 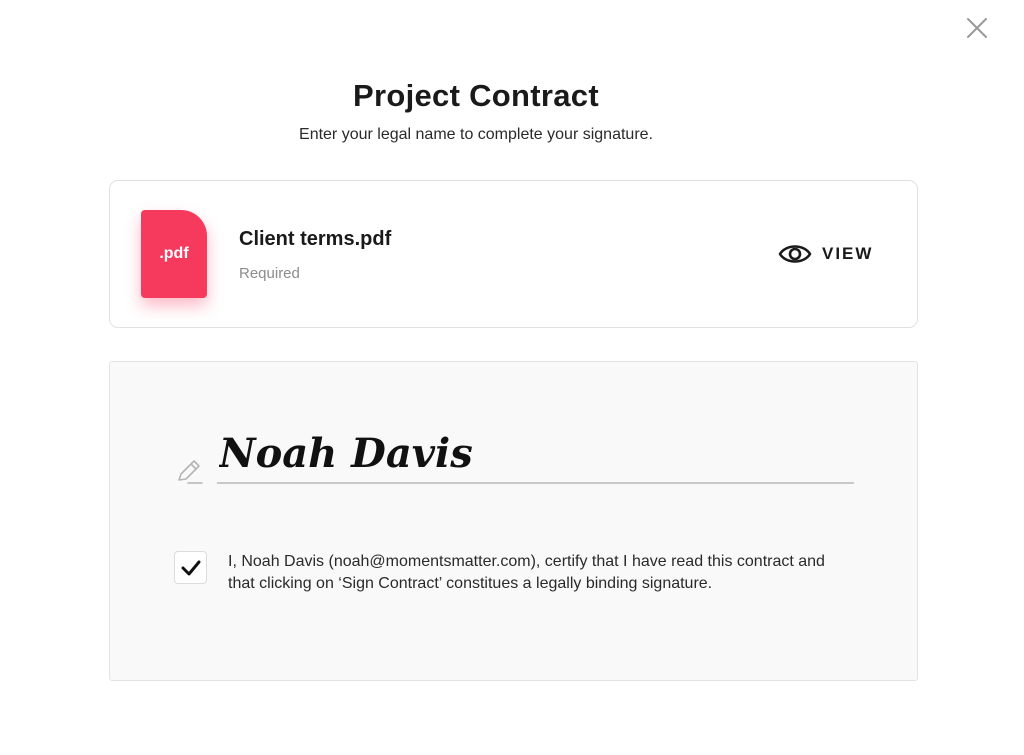 I want to click on pdf-badge-label: .pdf, so click(x=174, y=253).